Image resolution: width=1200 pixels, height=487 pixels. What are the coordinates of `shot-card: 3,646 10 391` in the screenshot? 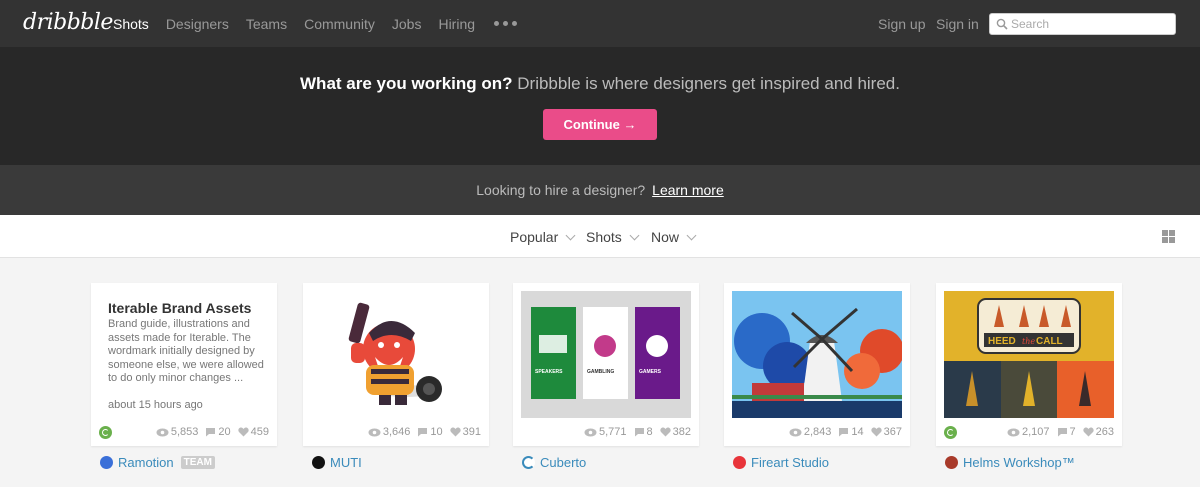 It's located at (396, 364).